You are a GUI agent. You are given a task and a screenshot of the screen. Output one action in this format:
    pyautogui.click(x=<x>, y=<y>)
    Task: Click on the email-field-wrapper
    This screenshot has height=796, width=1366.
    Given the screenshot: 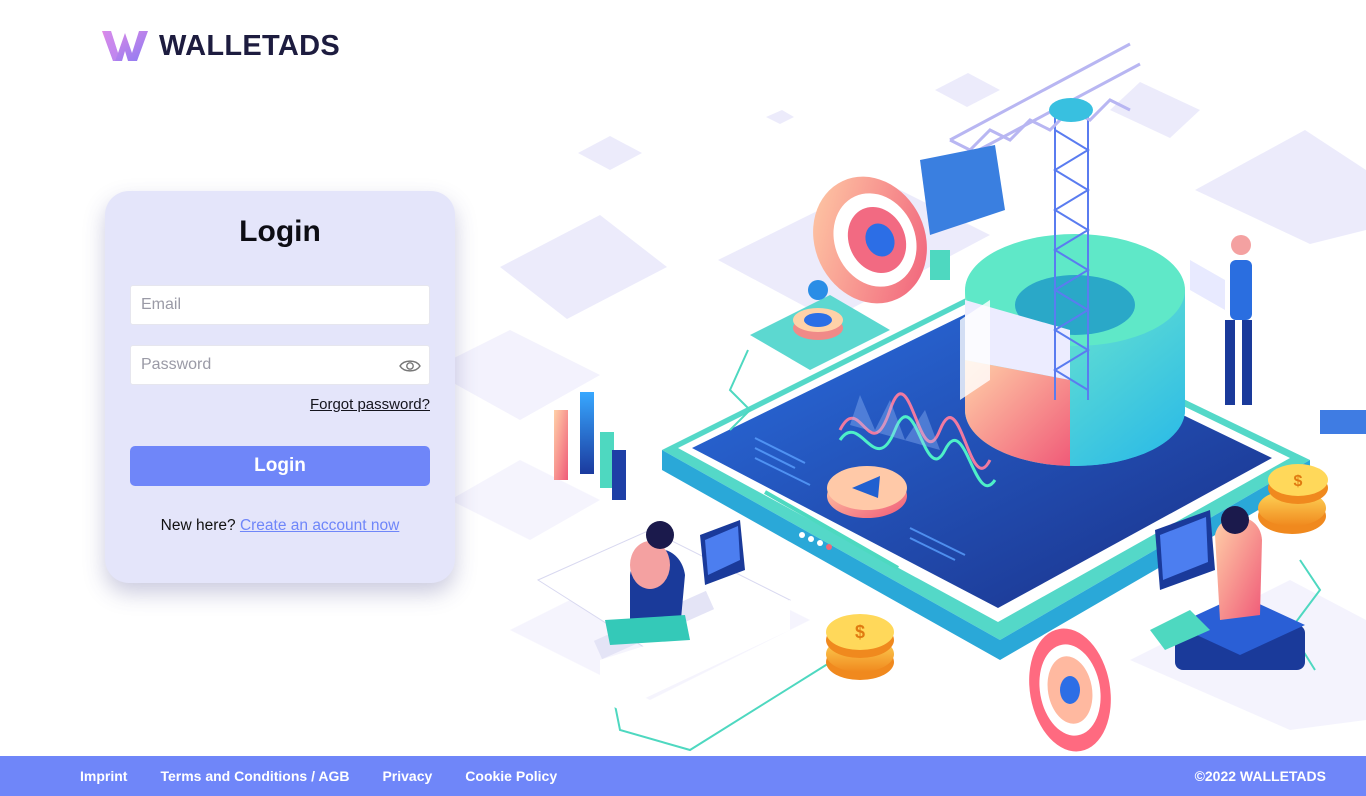 What is the action you would take?
    pyautogui.click(x=280, y=305)
    